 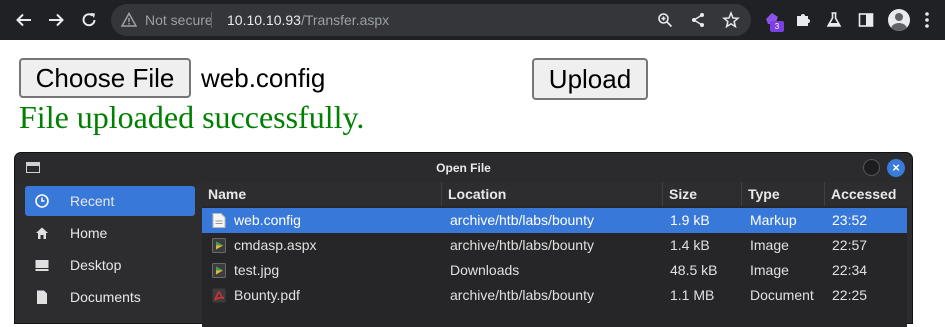 I want to click on dialog-titlebar: Open File ×, so click(x=463, y=168).